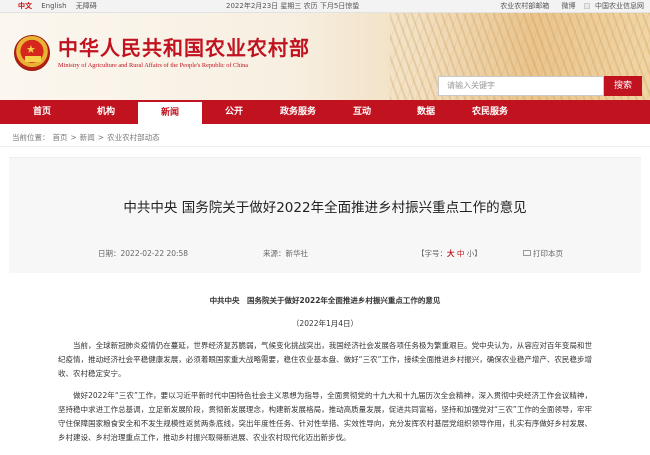 This screenshot has width=650, height=455. Describe the element at coordinates (106, 112) in the screenshot. I see `nav-item-1: 机构` at that location.